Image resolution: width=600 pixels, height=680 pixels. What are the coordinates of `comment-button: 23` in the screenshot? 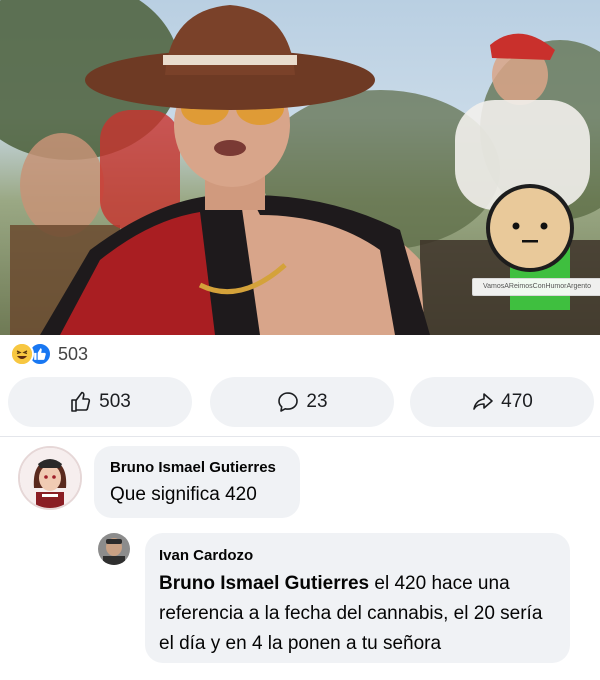 It's located at (302, 402).